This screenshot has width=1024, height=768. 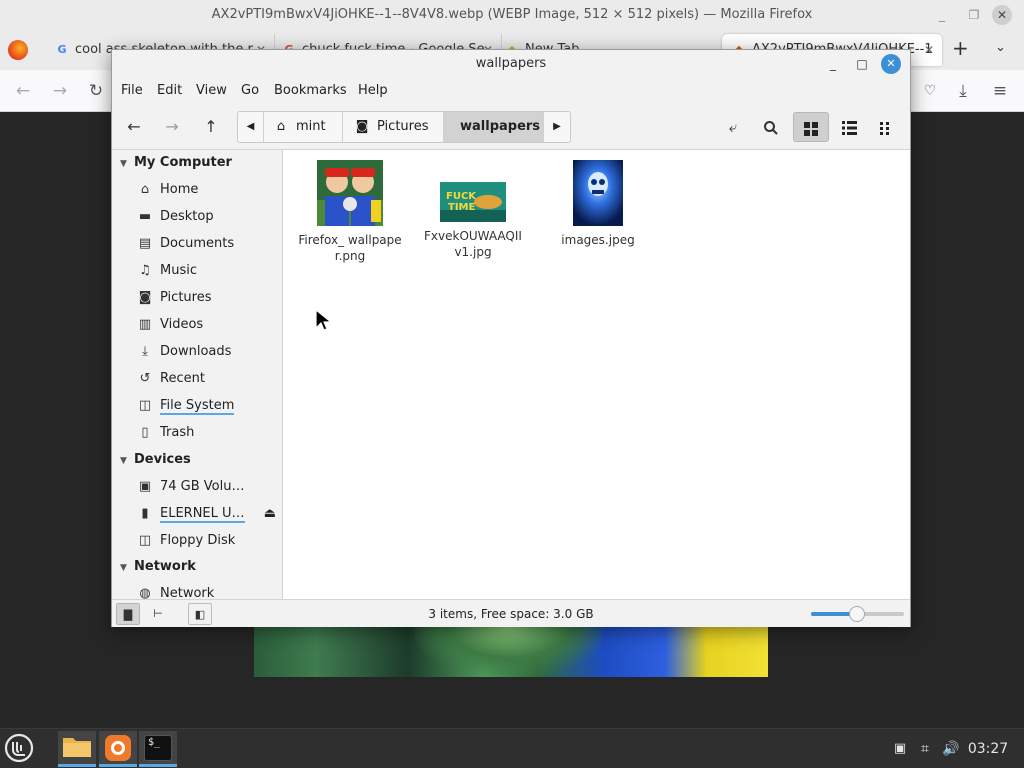 What do you see at coordinates (169, 91) in the screenshot?
I see `menu-edit: Edit` at bounding box center [169, 91].